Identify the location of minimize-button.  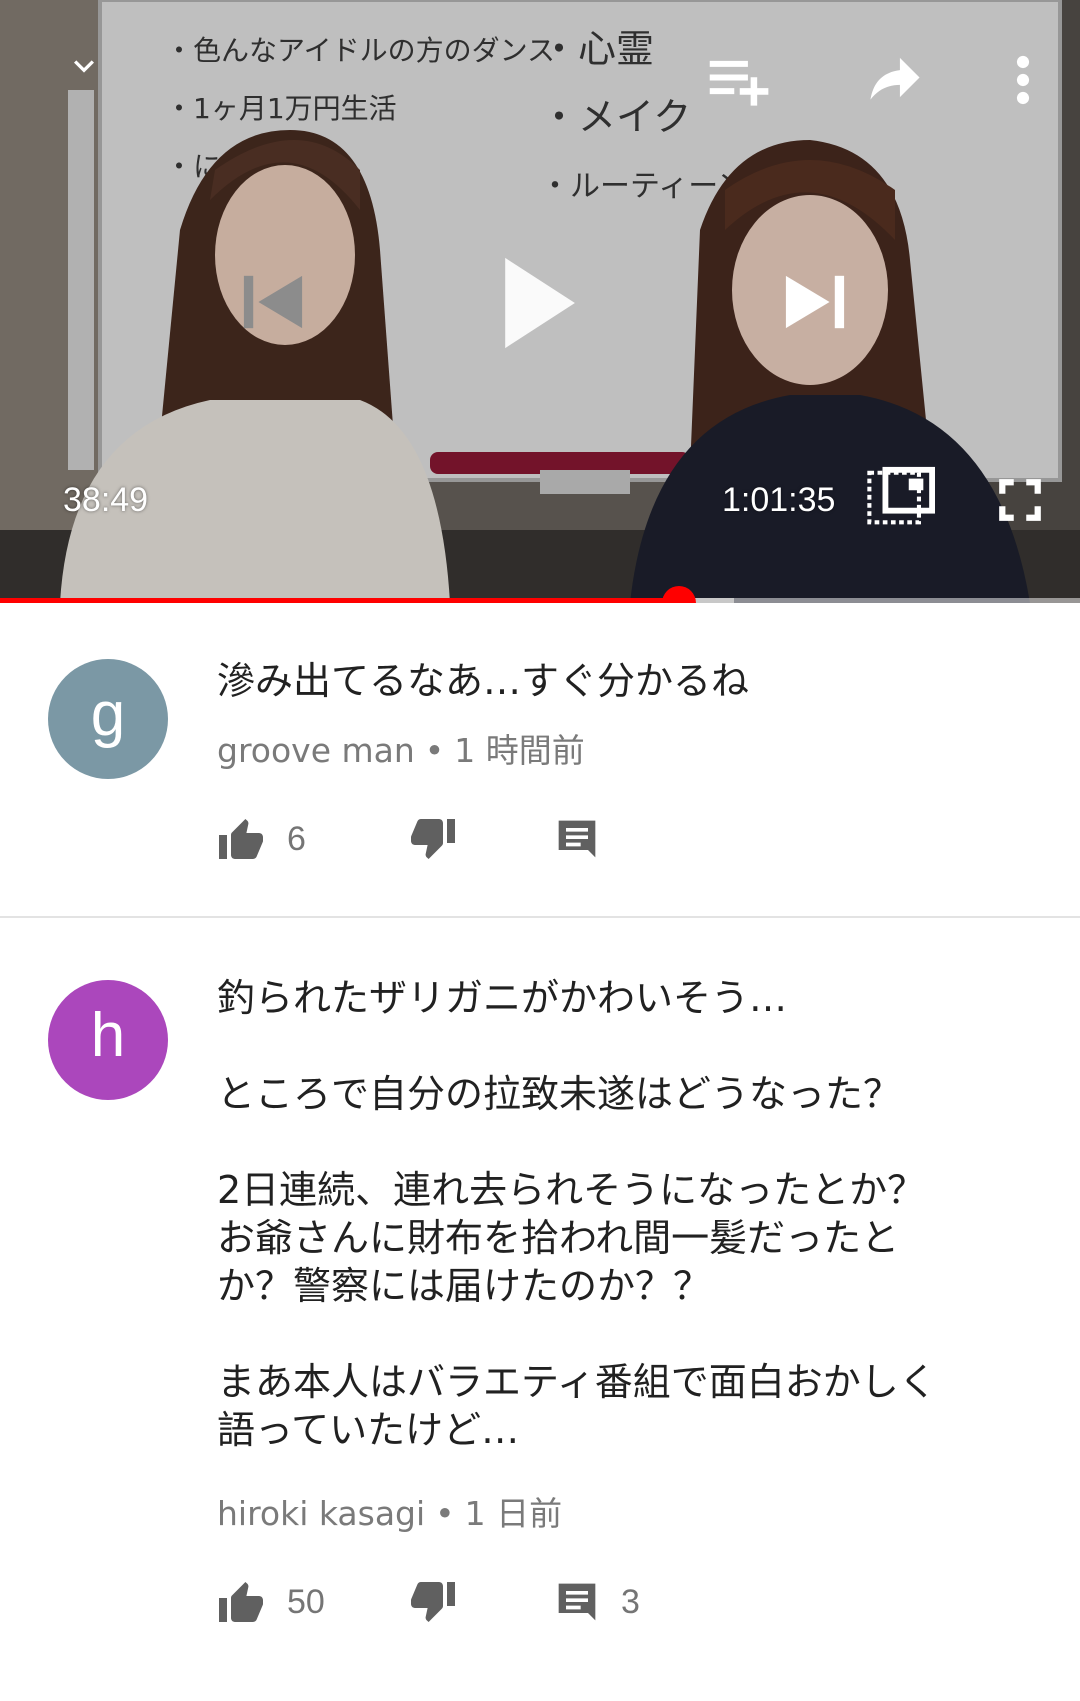
(84, 66).